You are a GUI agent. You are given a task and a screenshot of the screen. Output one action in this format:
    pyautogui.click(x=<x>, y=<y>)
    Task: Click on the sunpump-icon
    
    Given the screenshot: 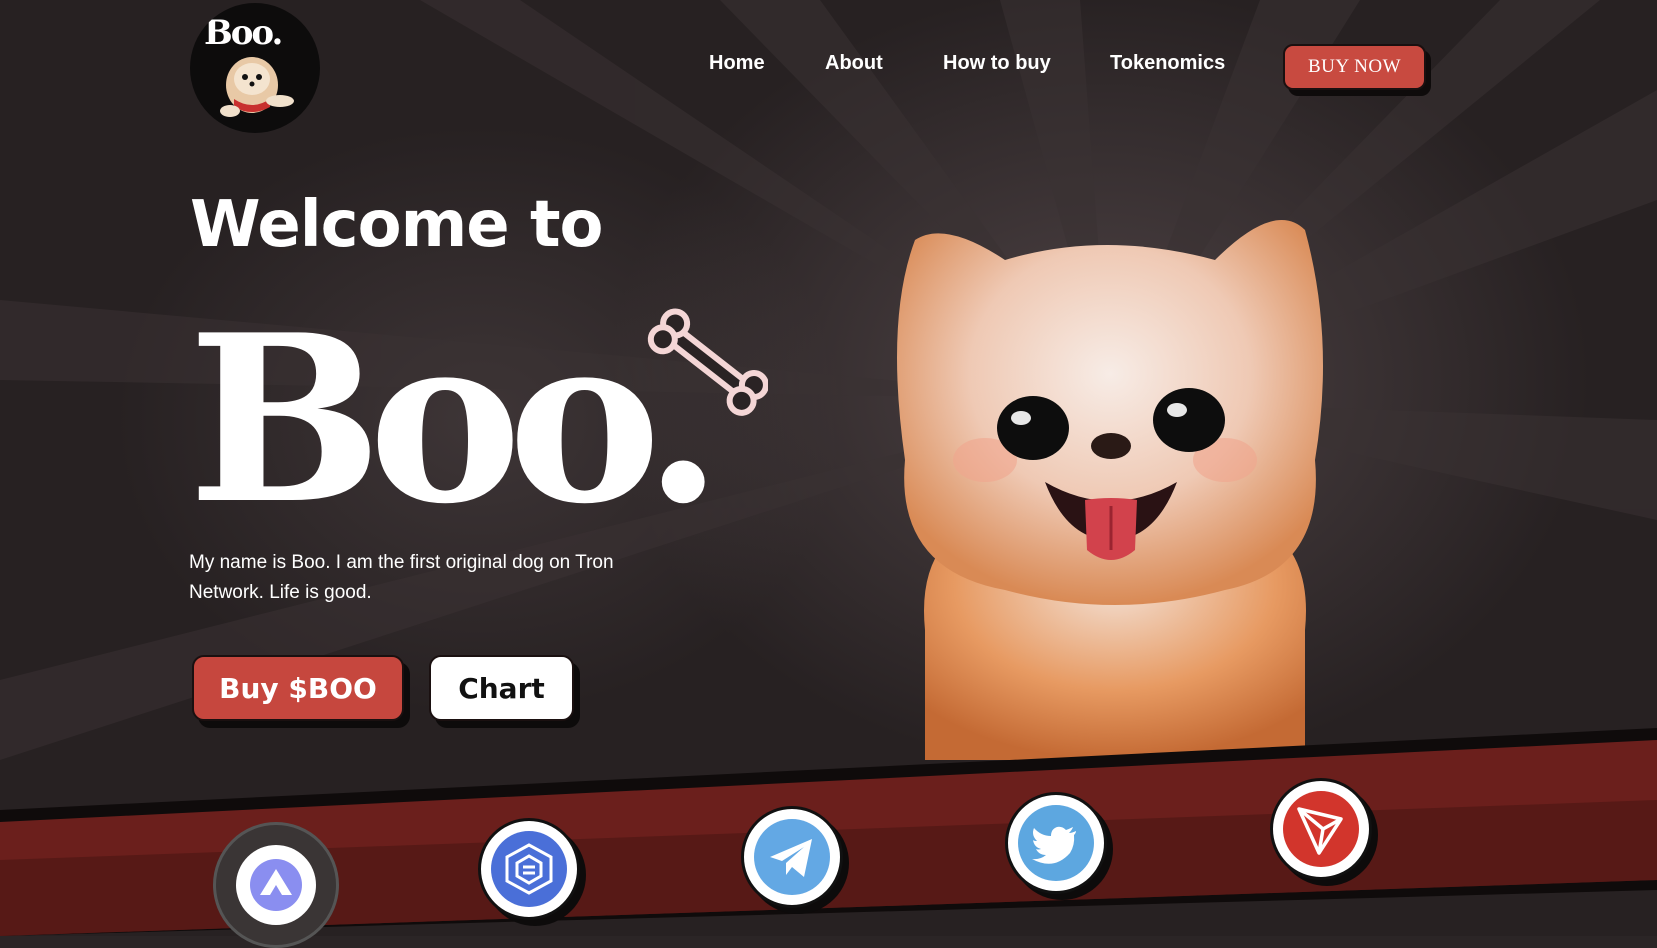 What is the action you would take?
    pyautogui.click(x=276, y=885)
    